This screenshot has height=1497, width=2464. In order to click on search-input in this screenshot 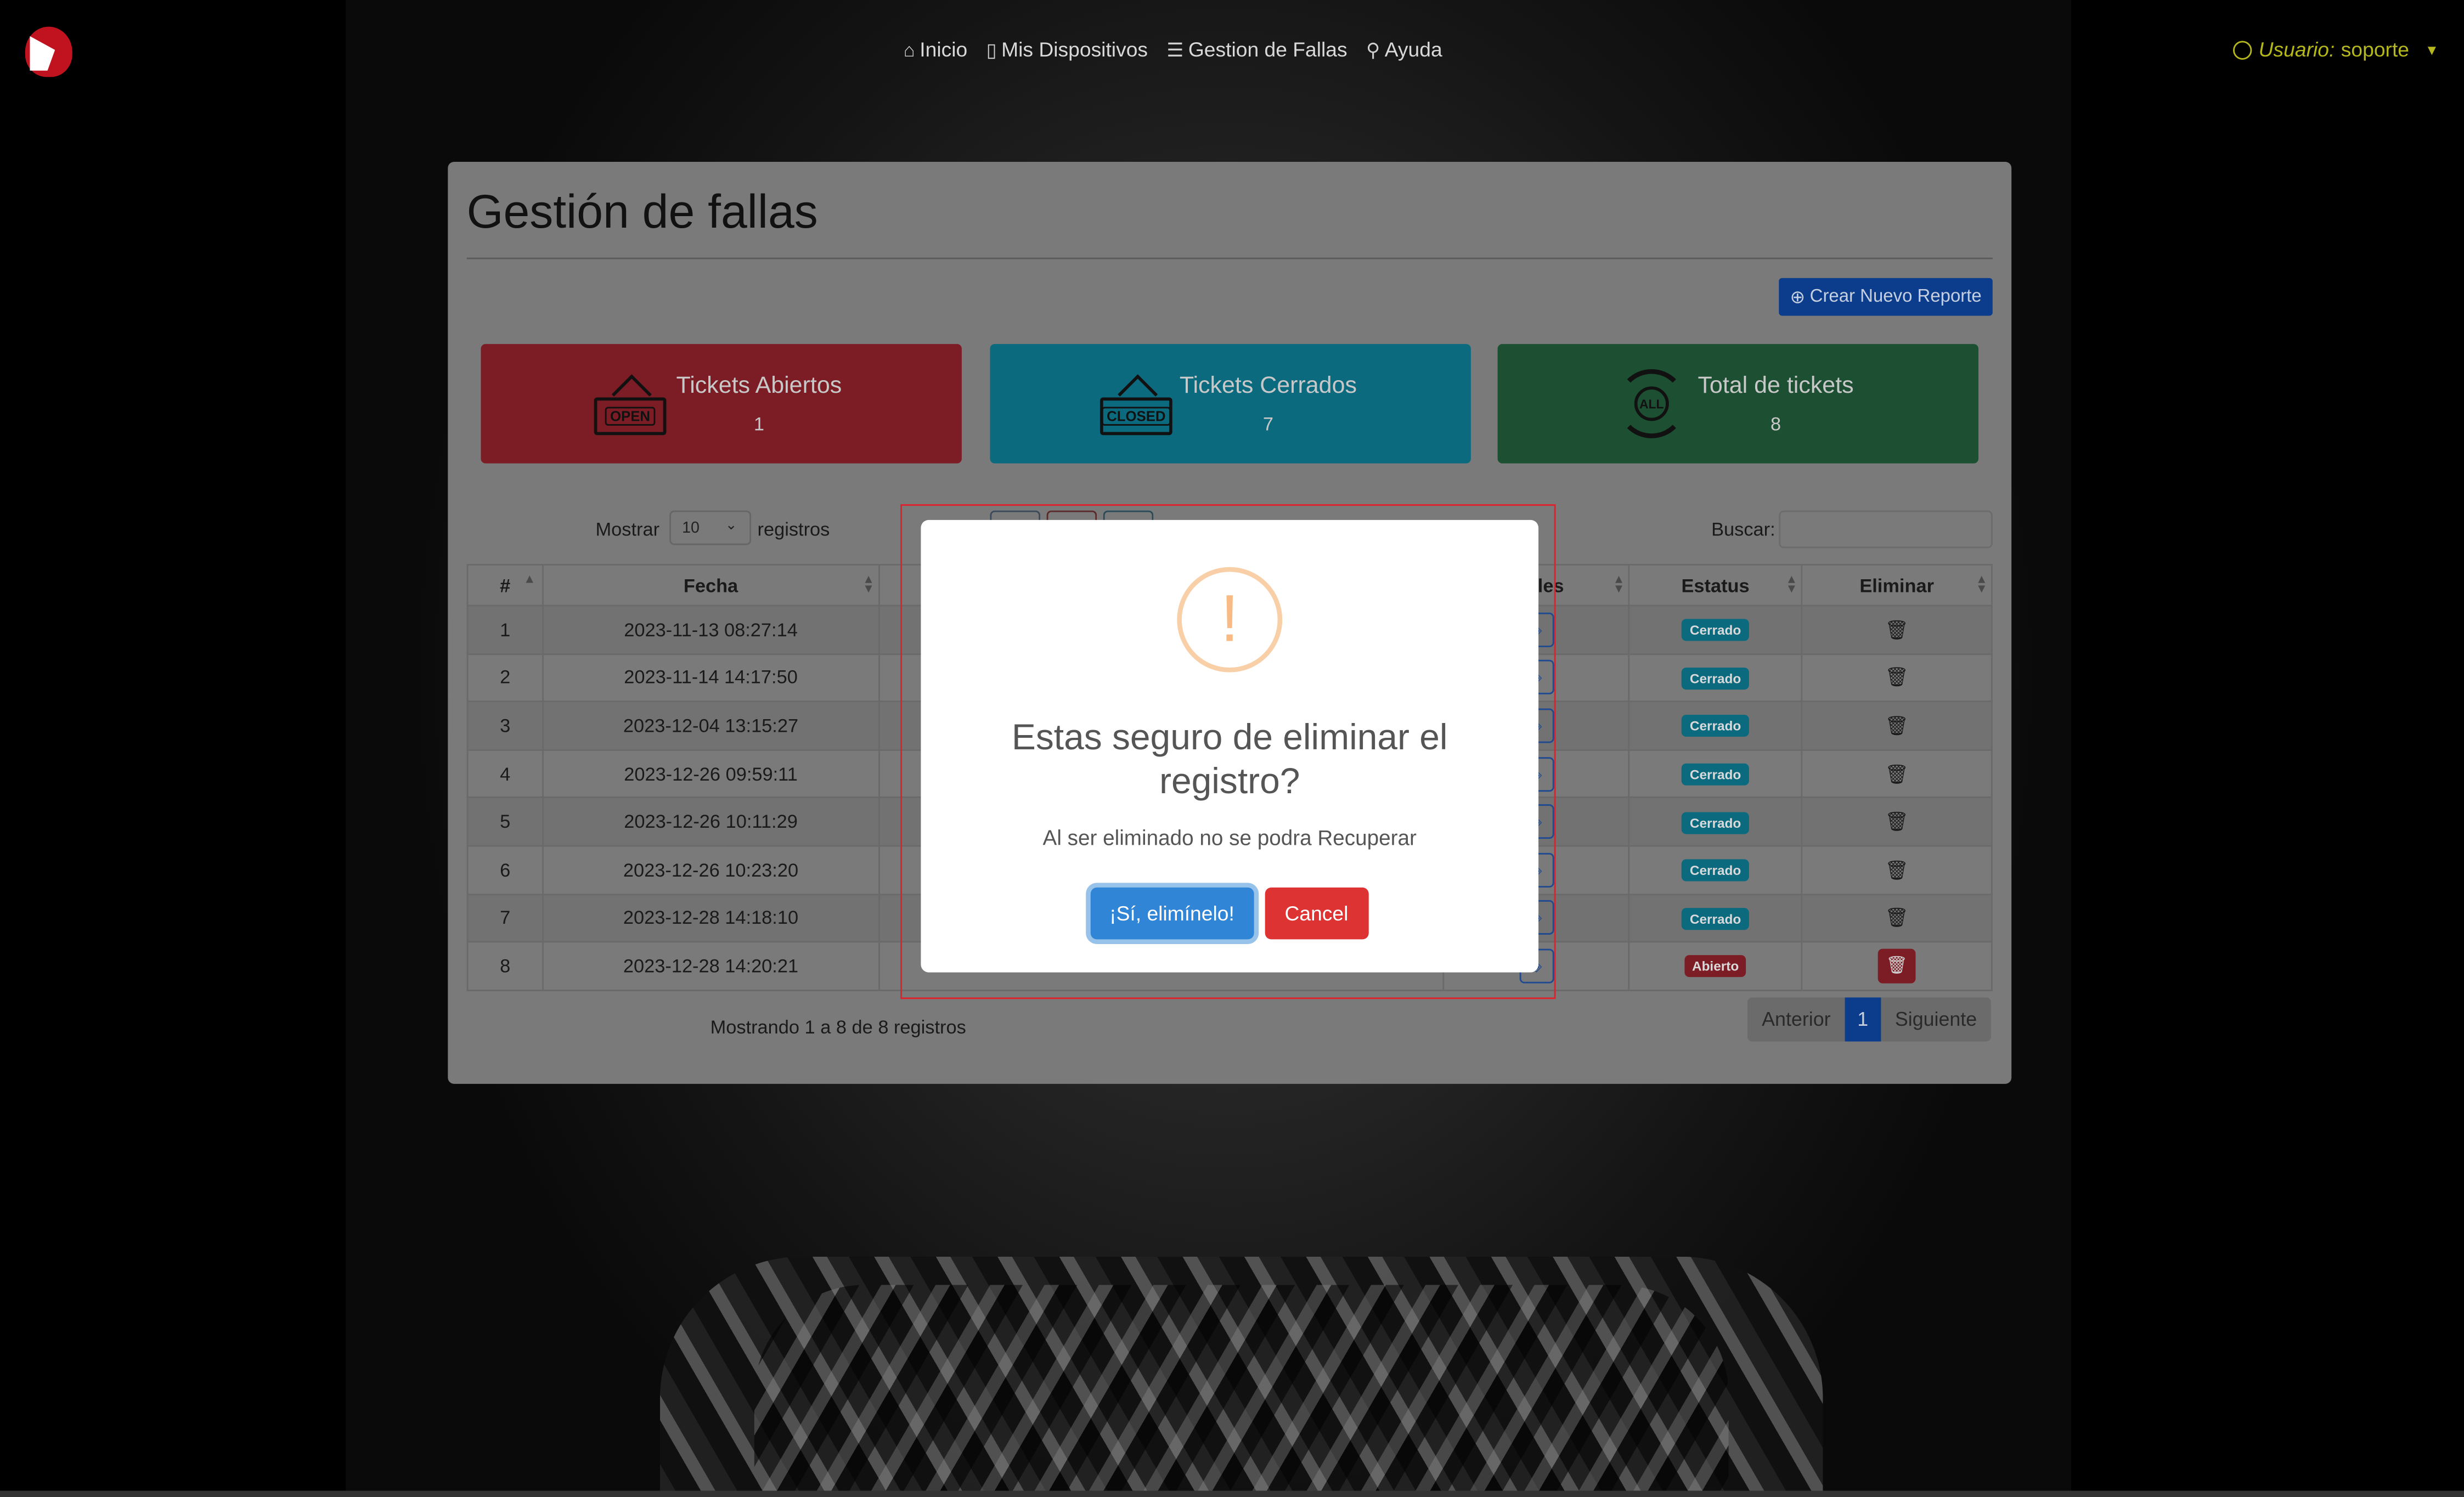, I will do `click(1886, 529)`.